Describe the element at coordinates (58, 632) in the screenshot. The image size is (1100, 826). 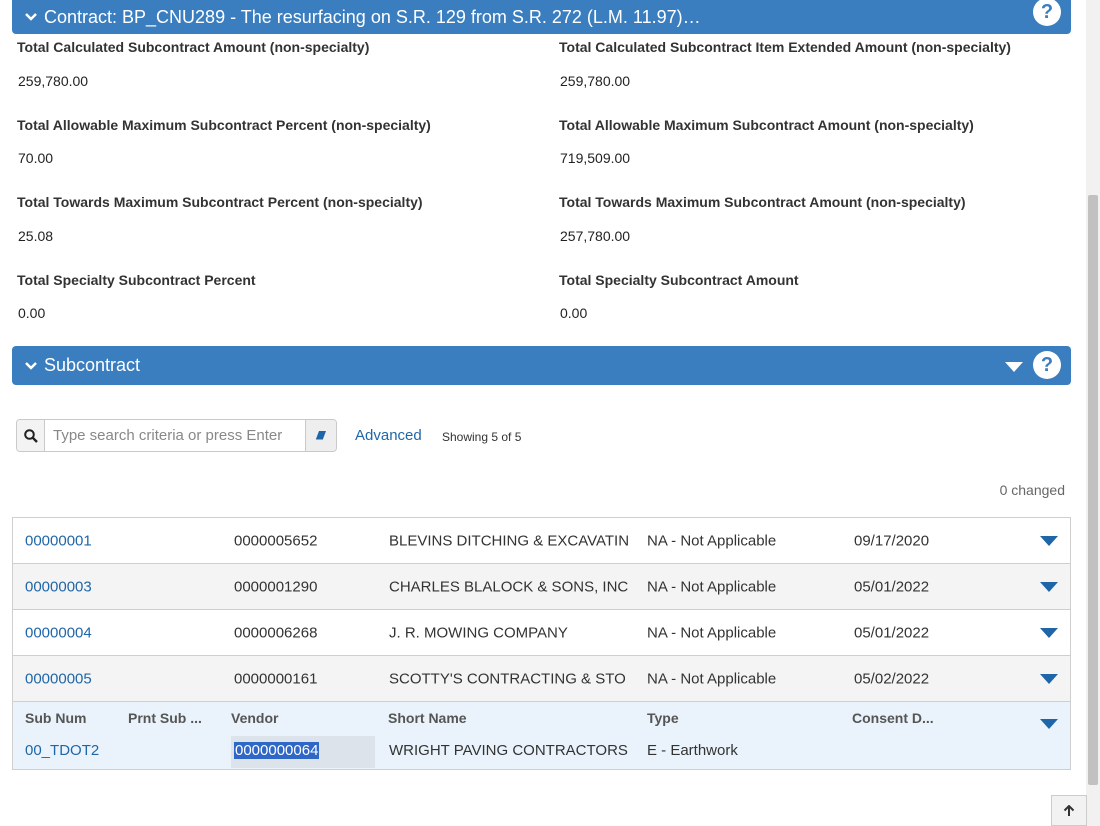
I see `sub-num-link: 00000004` at that location.